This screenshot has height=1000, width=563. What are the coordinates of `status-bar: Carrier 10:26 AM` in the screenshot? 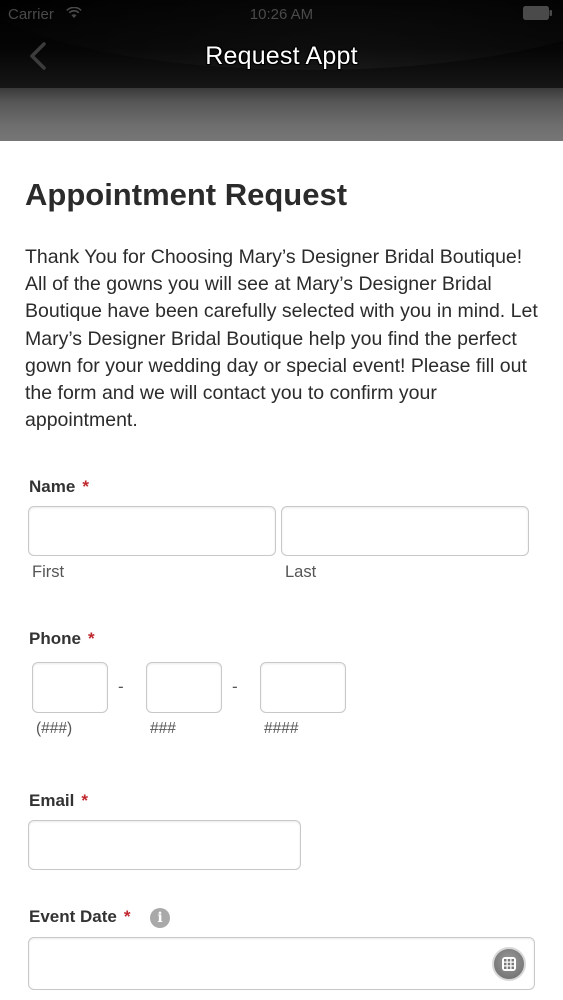 It's located at (281, 15).